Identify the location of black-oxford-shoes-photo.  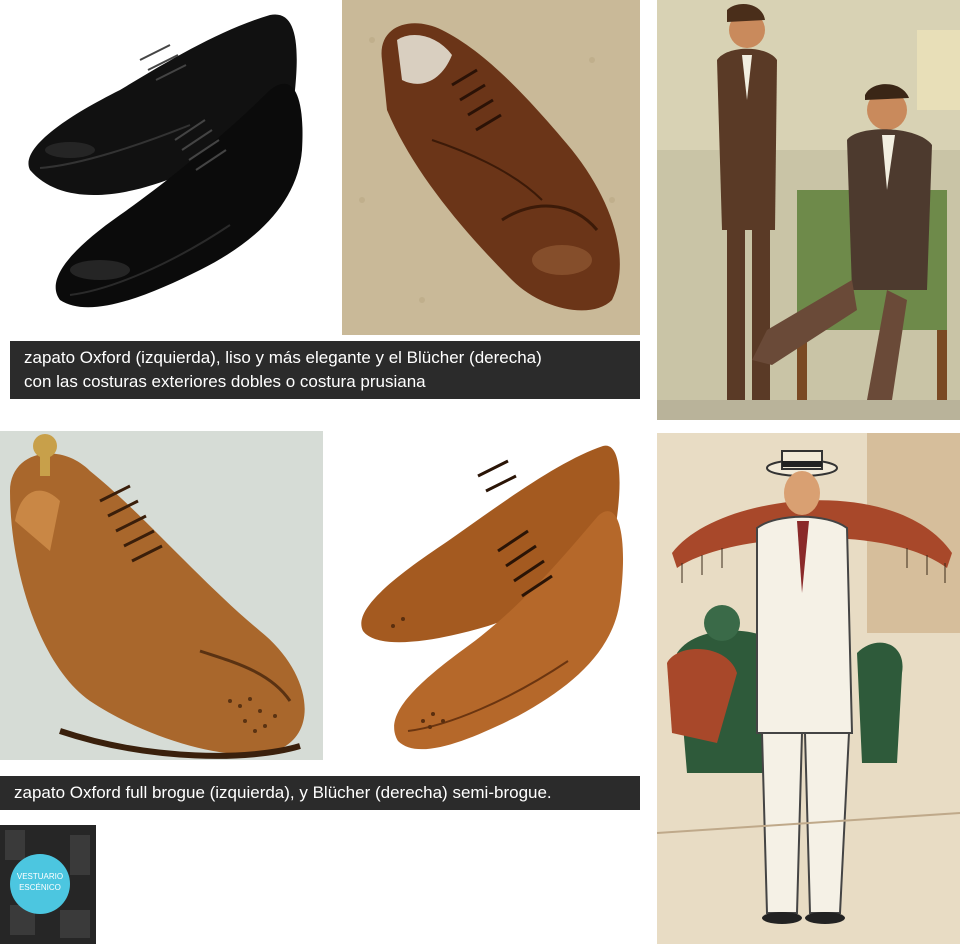
(167, 167).